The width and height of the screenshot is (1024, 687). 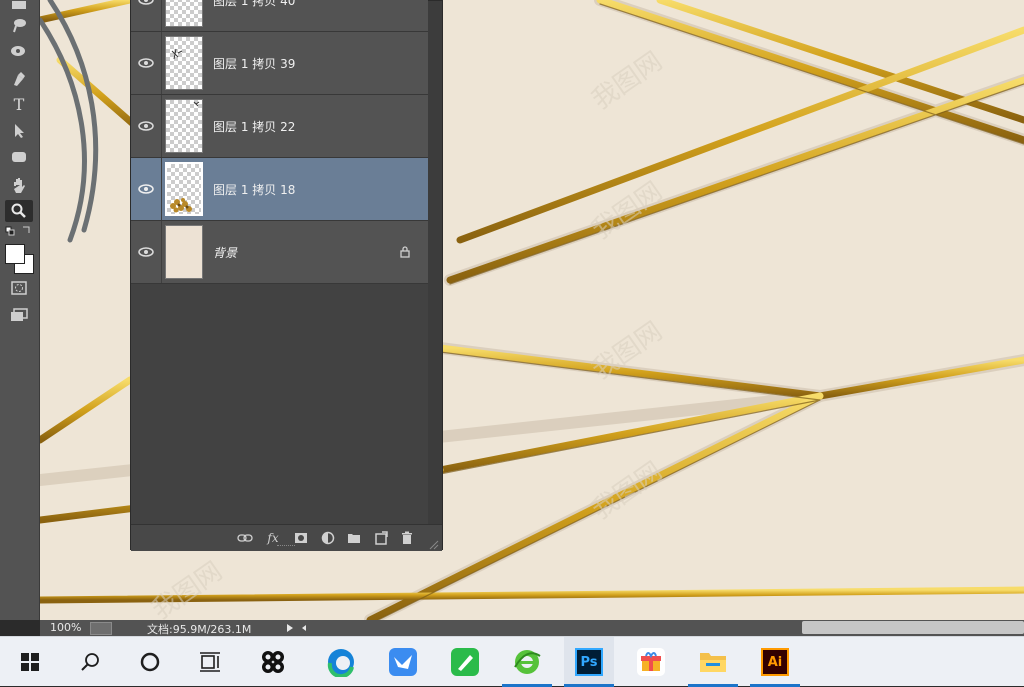 What do you see at coordinates (15, 254) in the screenshot?
I see `foreground-color-swatch` at bounding box center [15, 254].